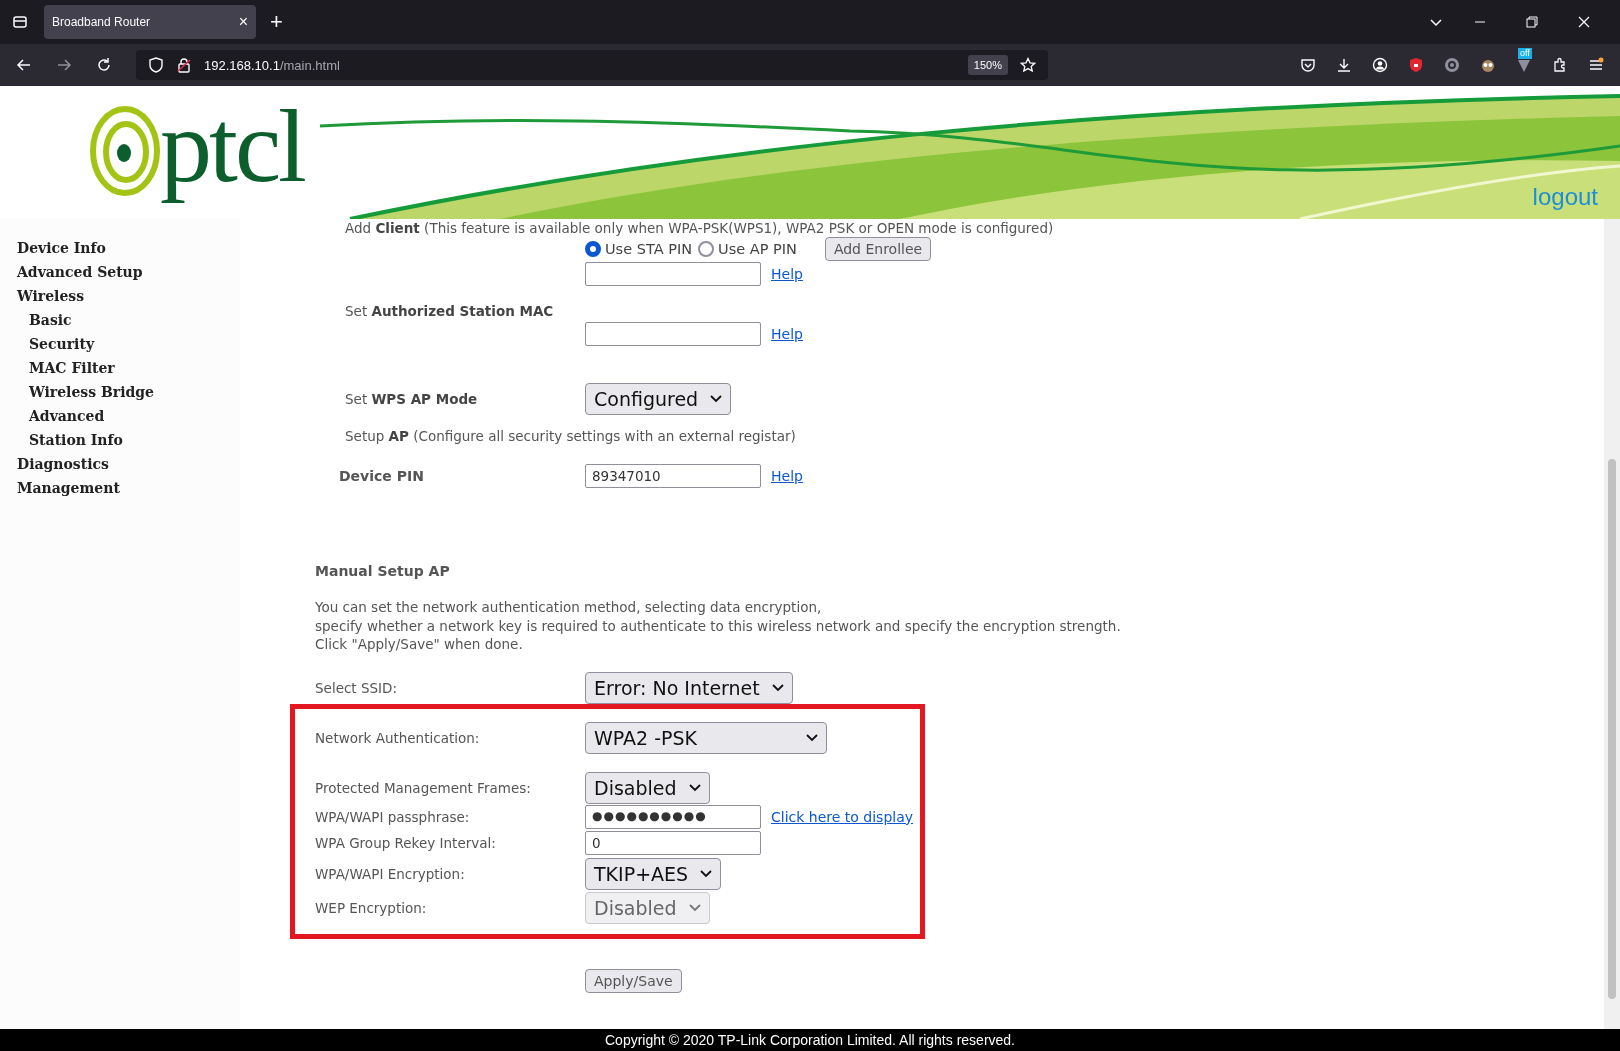 Image resolution: width=1620 pixels, height=1051 pixels. I want to click on lock-icon, so click(184, 65).